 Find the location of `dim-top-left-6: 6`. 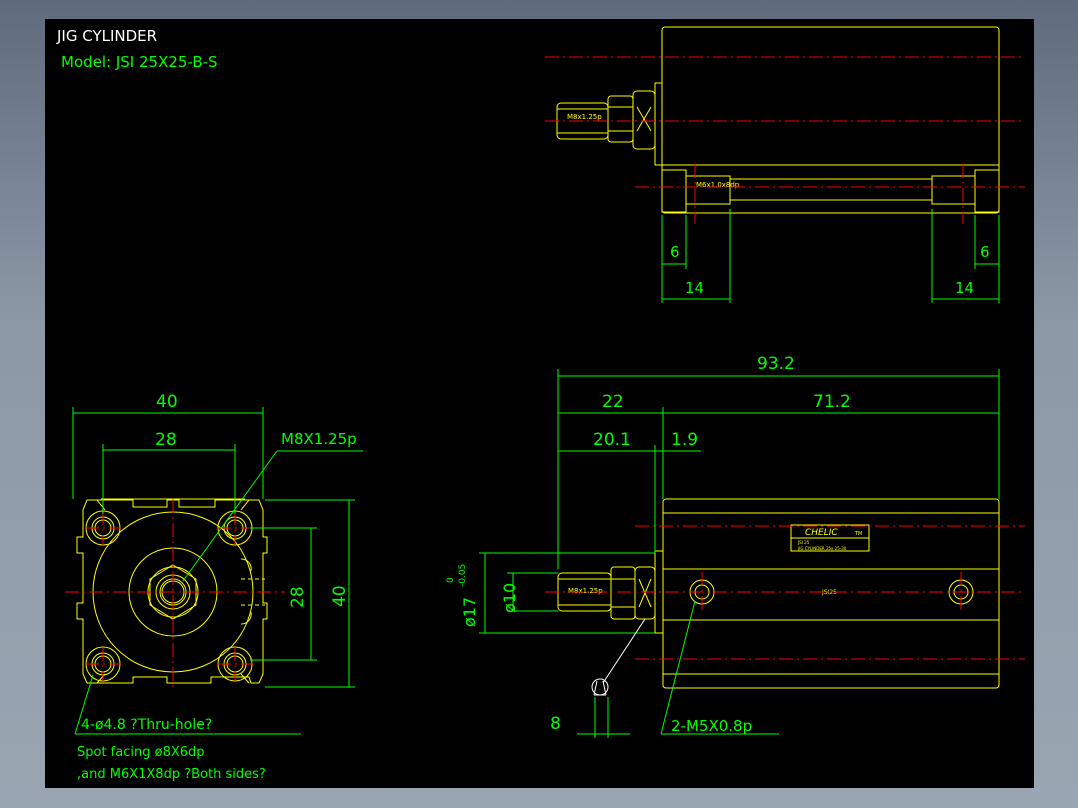

dim-top-left-6: 6 is located at coordinates (675, 252).